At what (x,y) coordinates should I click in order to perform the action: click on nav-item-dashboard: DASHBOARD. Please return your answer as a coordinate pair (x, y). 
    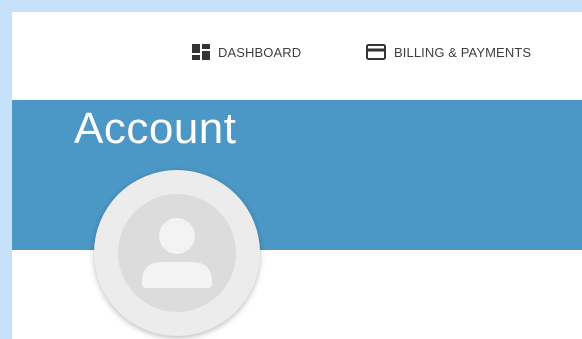
    Looking at the image, I should click on (246, 52).